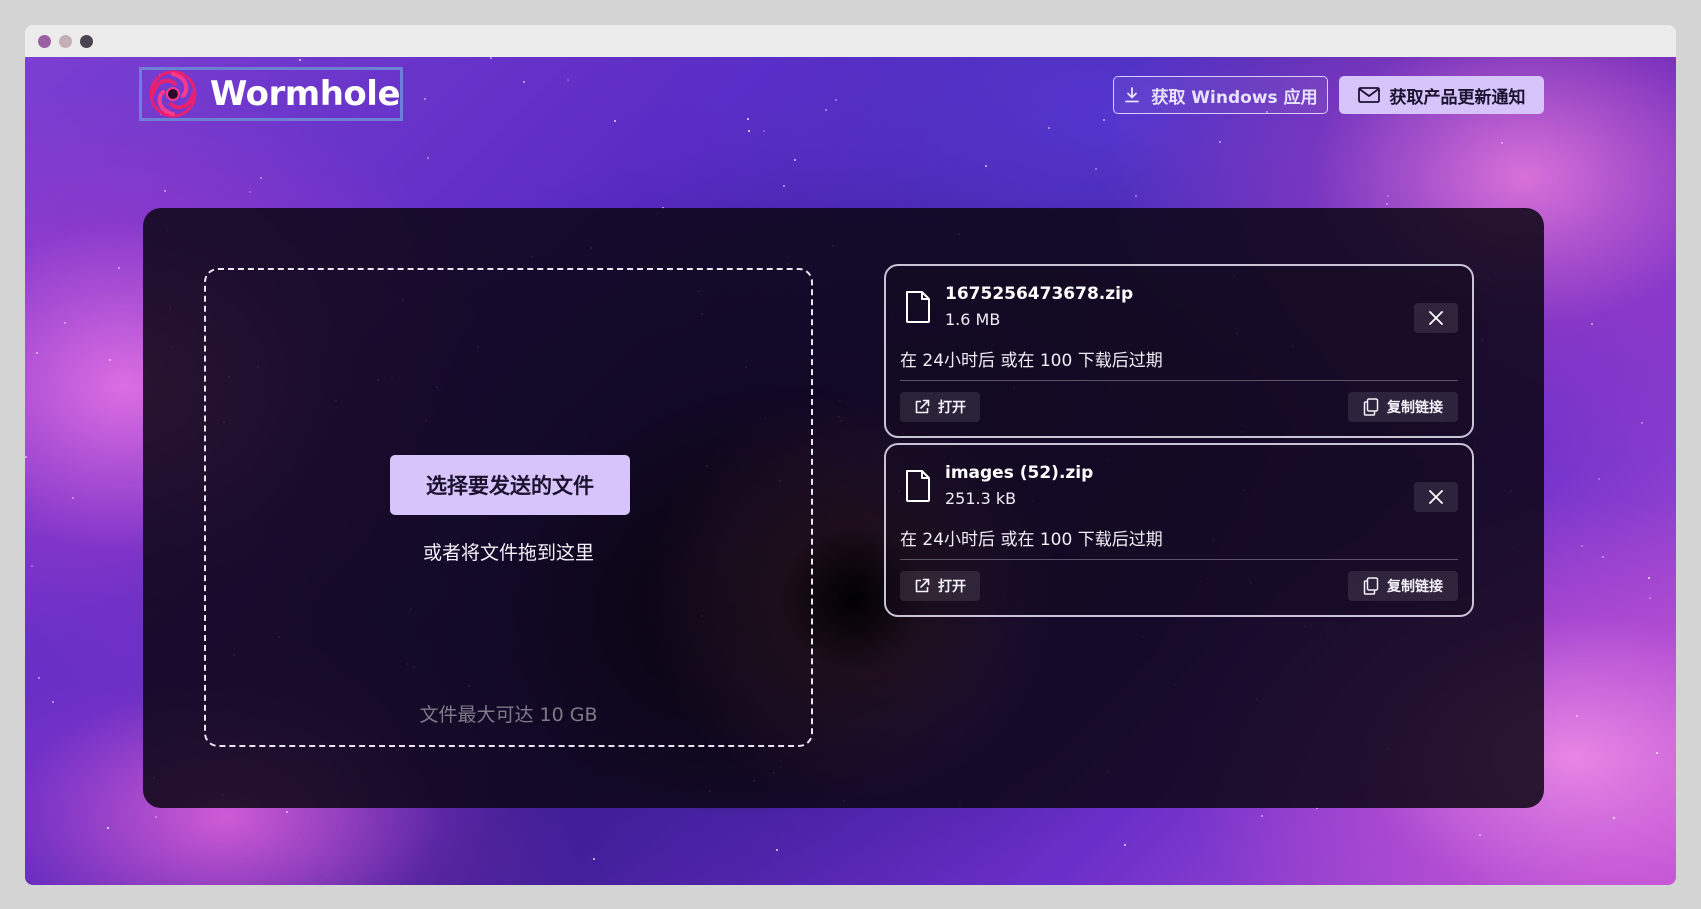  I want to click on choose-file-button: 选择要发送的文件, so click(510, 485).